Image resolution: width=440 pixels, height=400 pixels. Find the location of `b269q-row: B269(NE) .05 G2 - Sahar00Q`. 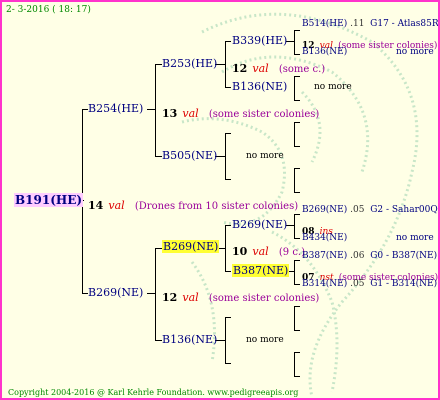

b269q-row: B269(NE) .05 G2 - Sahar00Q is located at coordinates (370, 210).